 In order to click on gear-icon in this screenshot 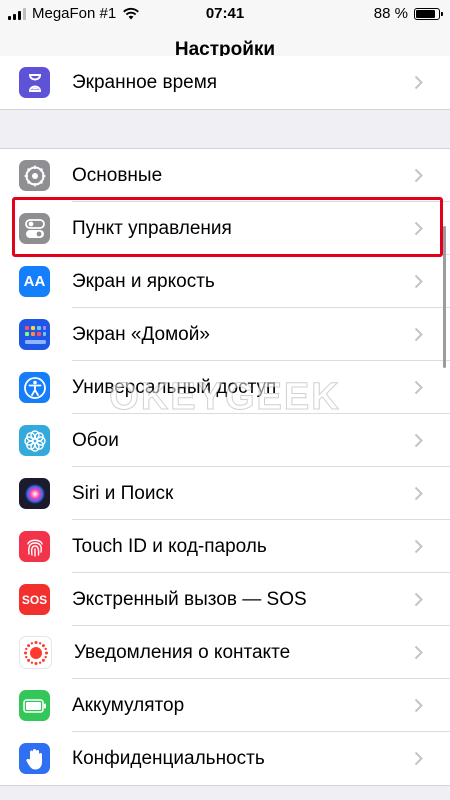, I will do `click(34, 175)`.